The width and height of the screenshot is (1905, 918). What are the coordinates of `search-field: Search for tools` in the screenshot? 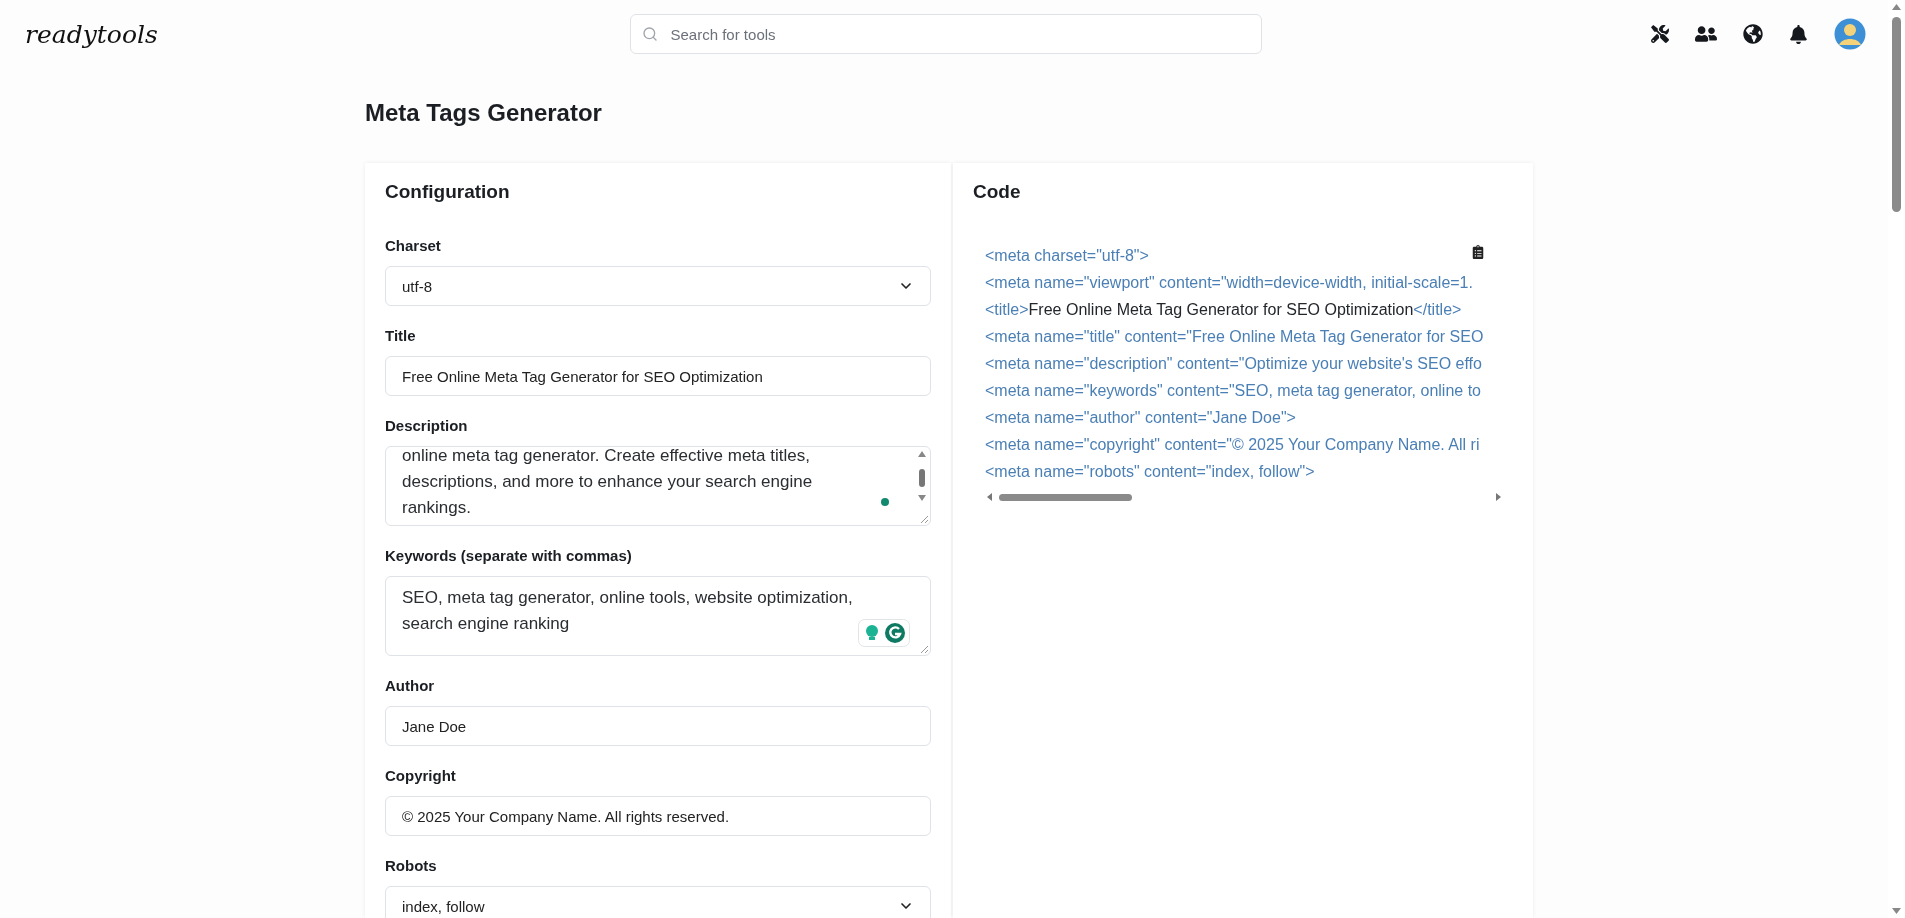 It's located at (945, 34).